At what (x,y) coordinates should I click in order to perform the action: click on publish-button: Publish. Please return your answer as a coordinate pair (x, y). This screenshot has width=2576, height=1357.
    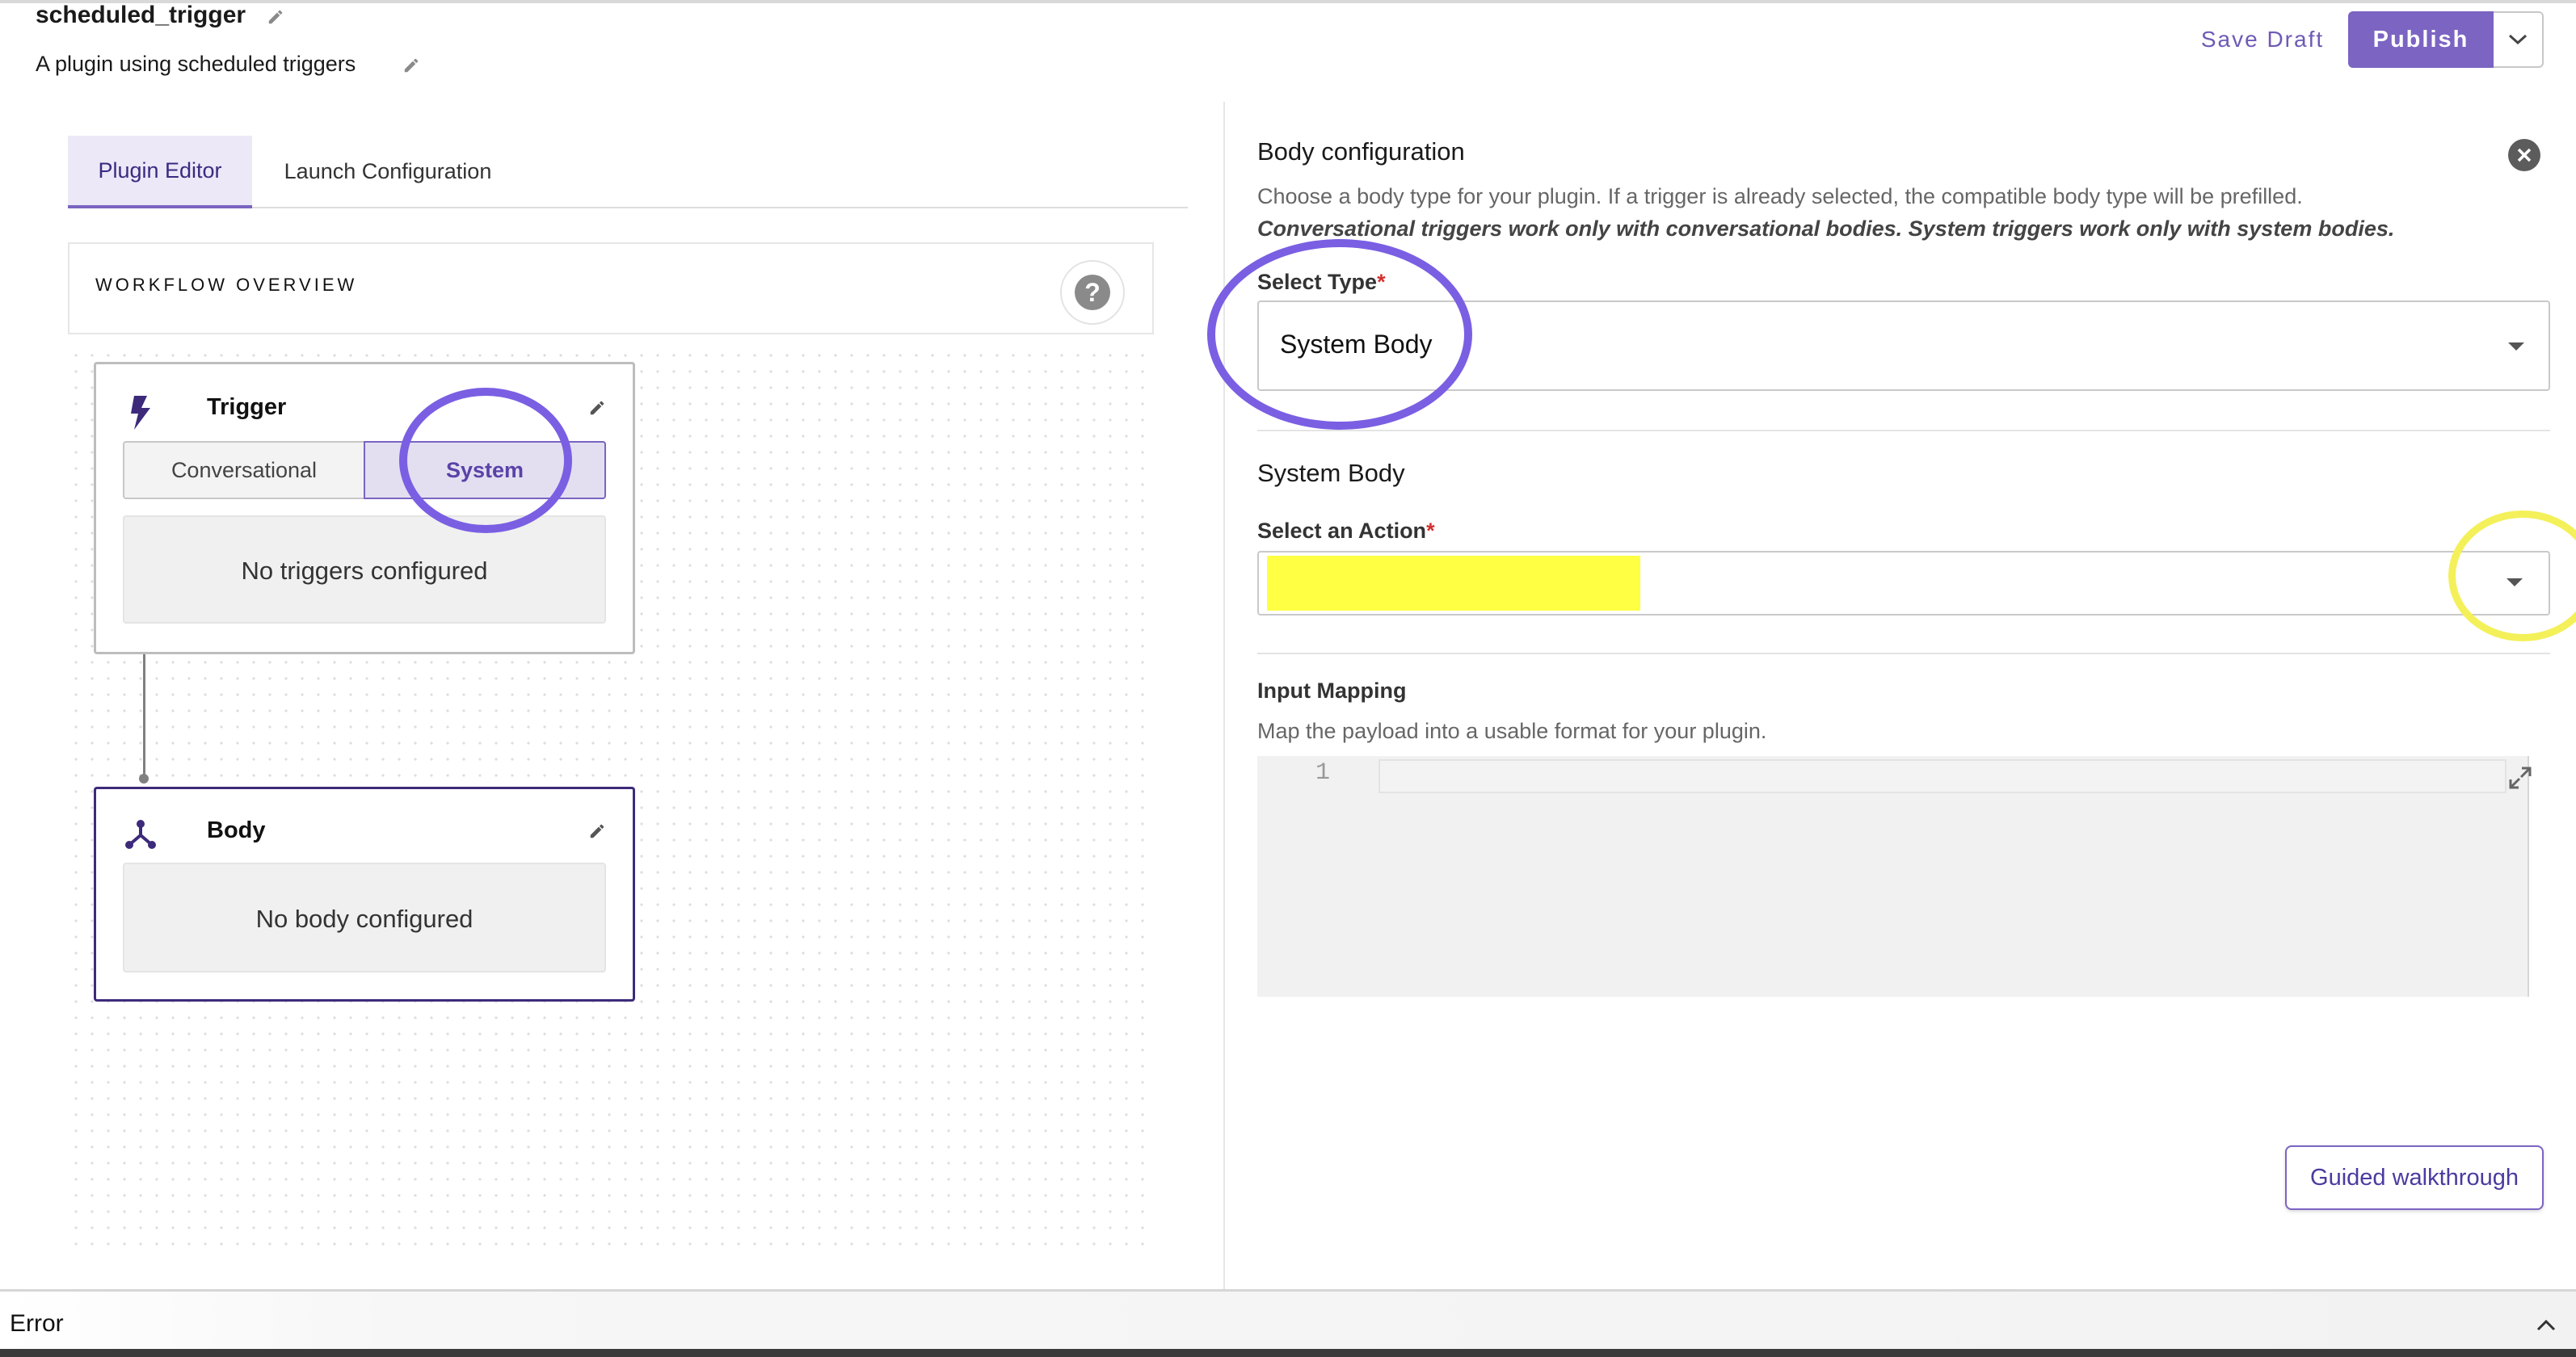
    Looking at the image, I should click on (2421, 39).